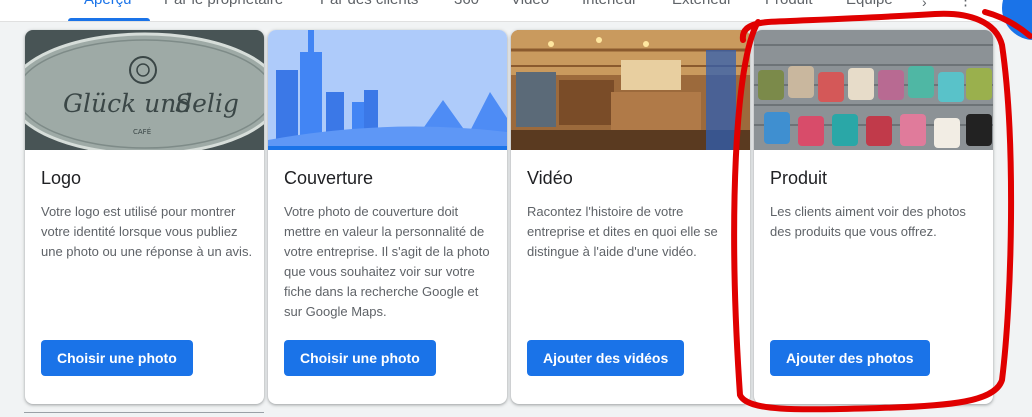 The height and width of the screenshot is (417, 1032). I want to click on product-photo, so click(873, 90).